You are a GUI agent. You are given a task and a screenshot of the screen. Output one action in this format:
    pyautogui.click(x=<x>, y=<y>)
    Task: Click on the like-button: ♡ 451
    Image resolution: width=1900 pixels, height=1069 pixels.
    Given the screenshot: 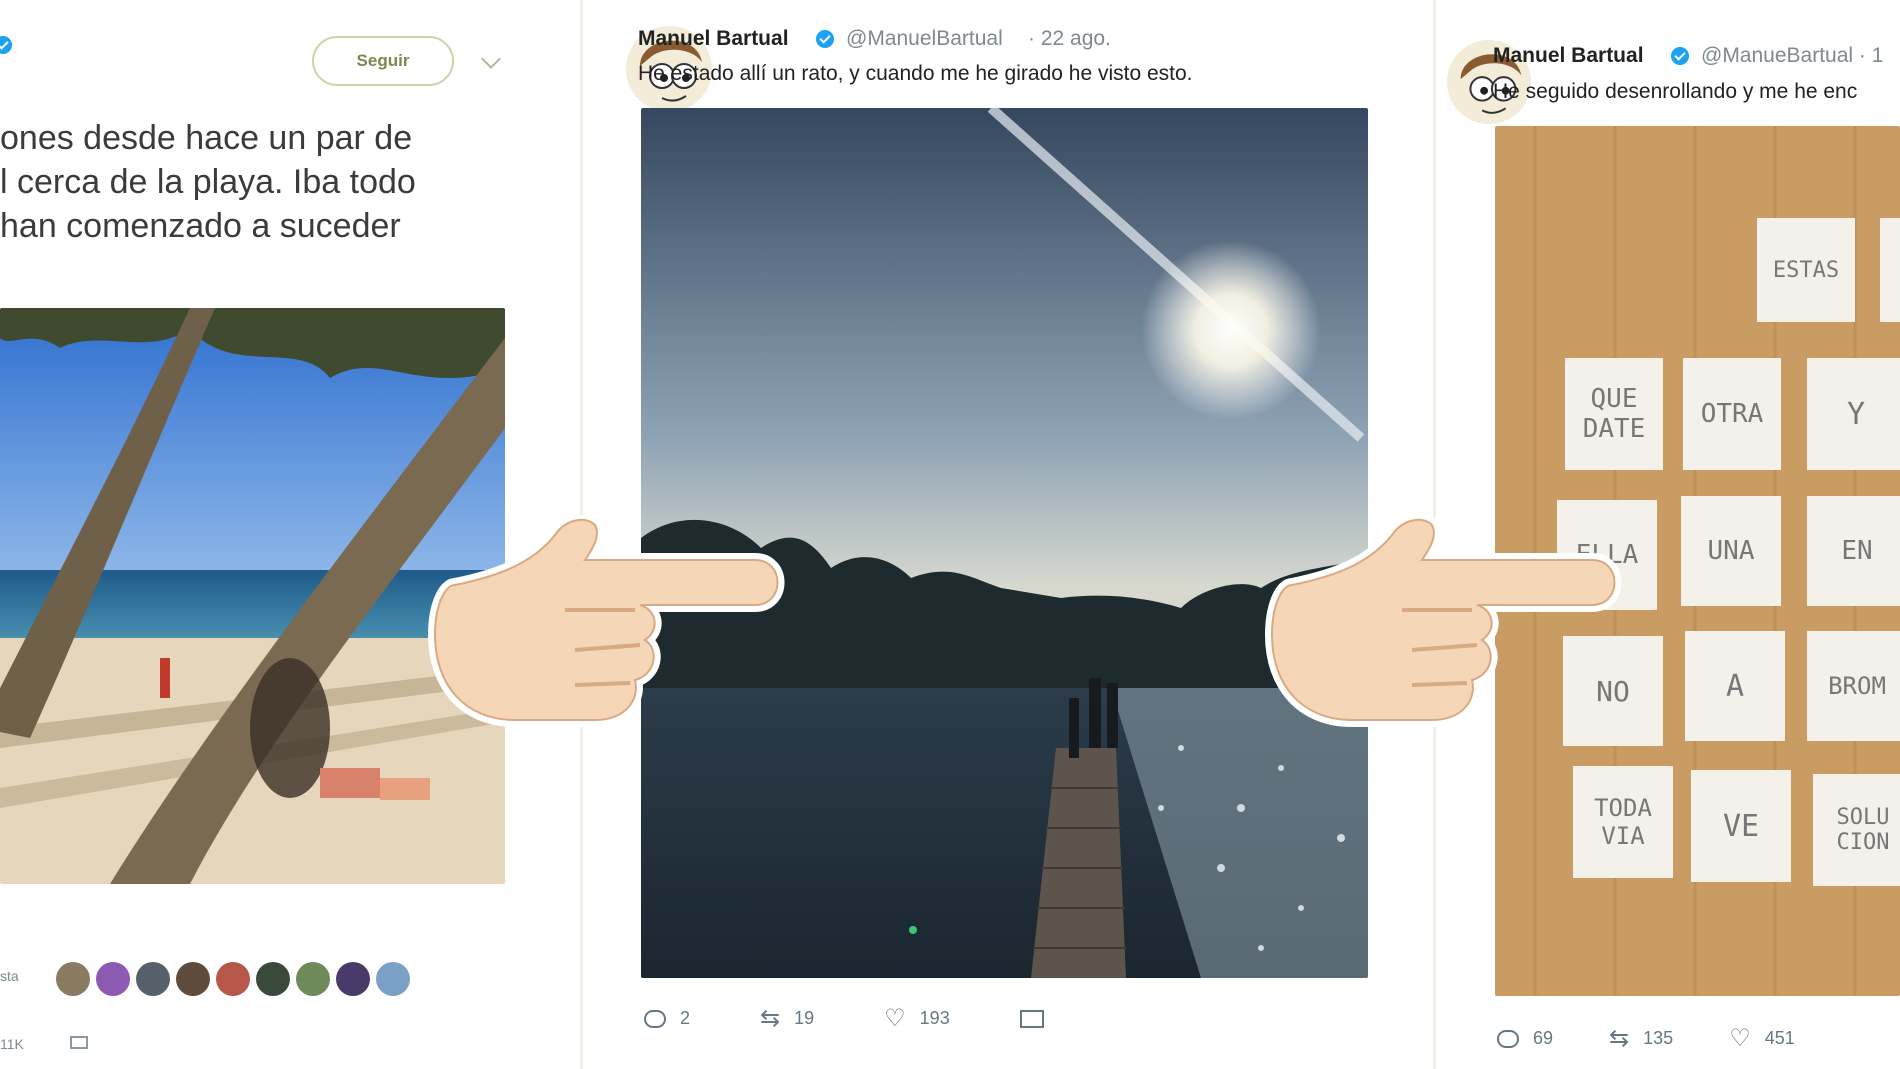 What is the action you would take?
    pyautogui.click(x=1762, y=1038)
    